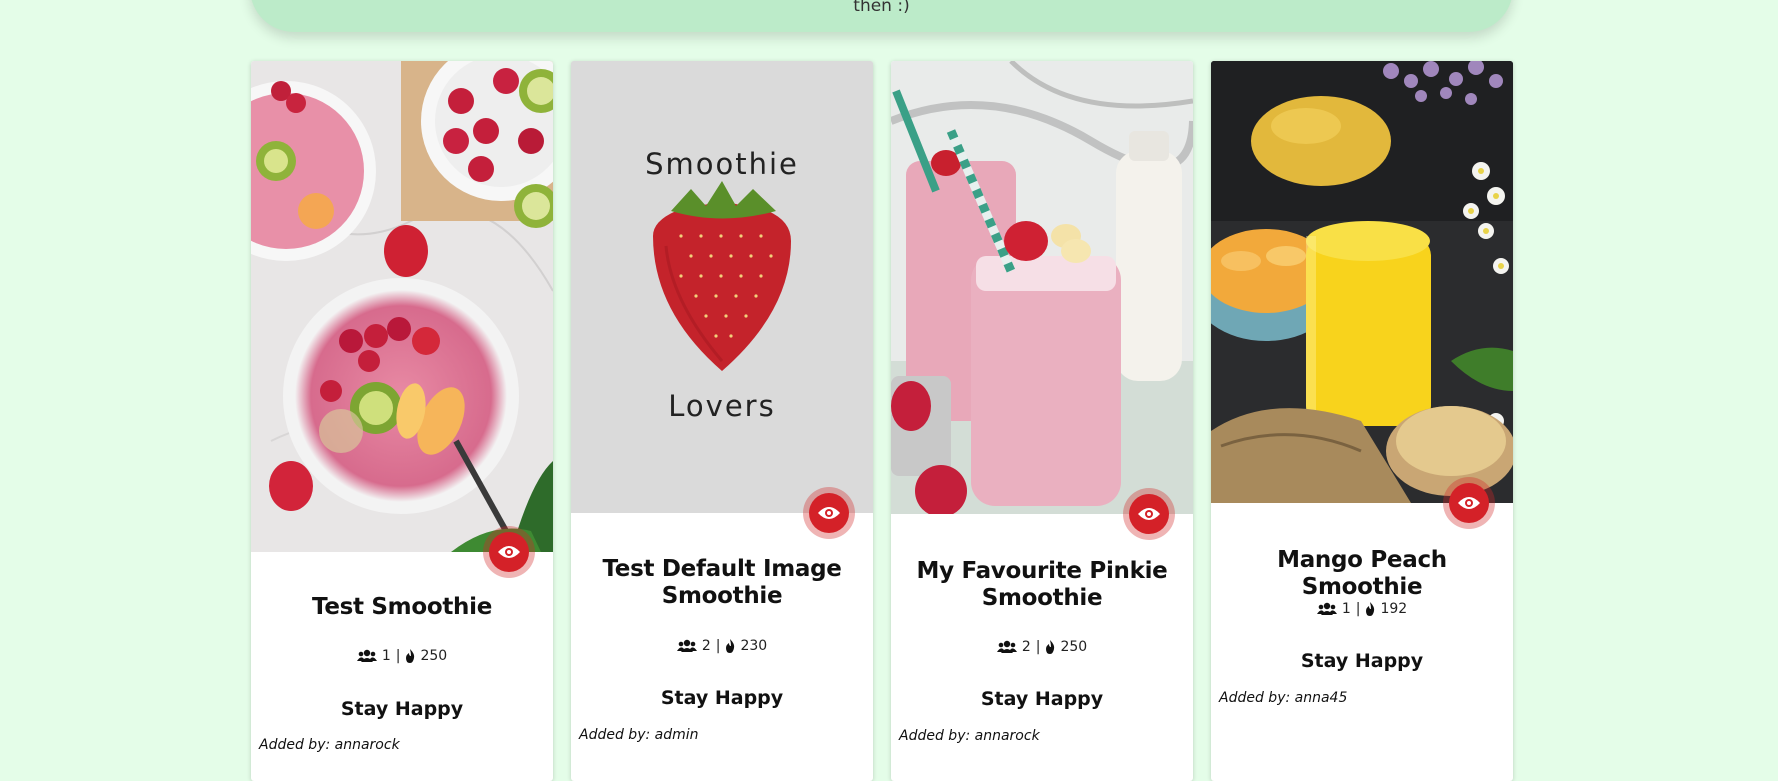 The height and width of the screenshot is (781, 1778). What do you see at coordinates (1042, 647) in the screenshot?
I see `recipe-stats: 2 | 250` at bounding box center [1042, 647].